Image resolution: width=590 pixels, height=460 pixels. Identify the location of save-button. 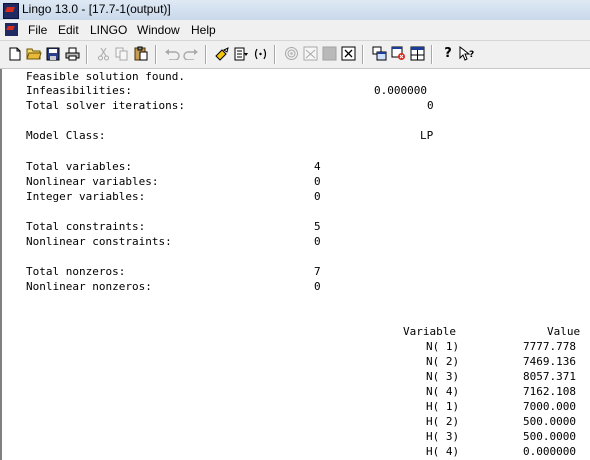
(53, 53).